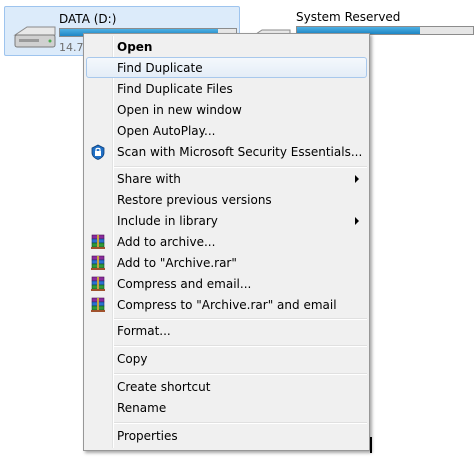 This screenshot has width=474, height=474. What do you see at coordinates (226, 67) in the screenshot?
I see `menu-item-find-duplicate: Find Duplicate` at bounding box center [226, 67].